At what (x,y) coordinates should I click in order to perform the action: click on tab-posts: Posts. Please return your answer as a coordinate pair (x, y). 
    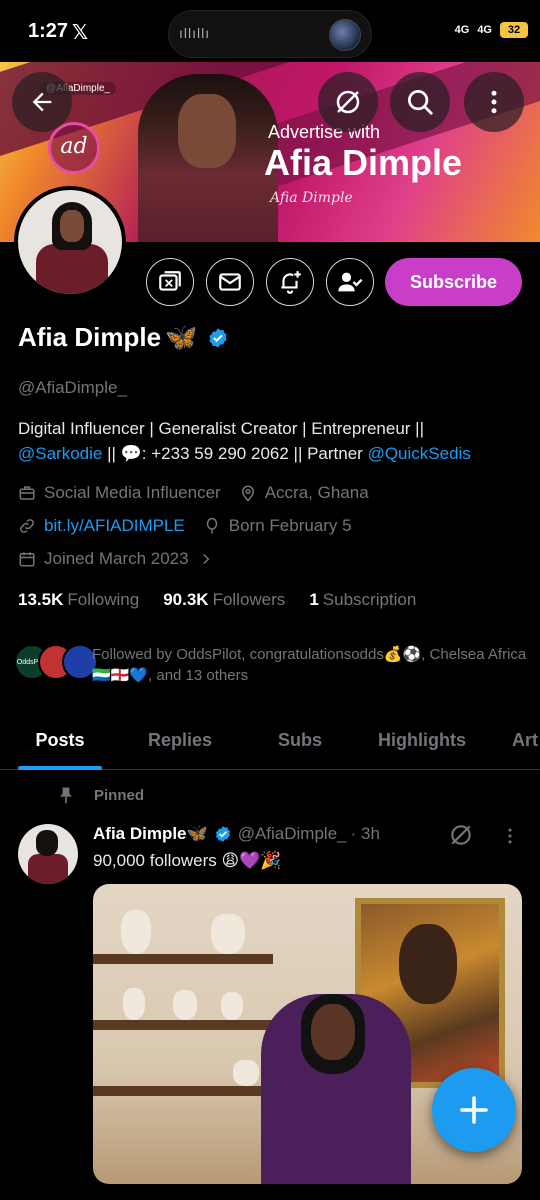
    Looking at the image, I should click on (60, 740).